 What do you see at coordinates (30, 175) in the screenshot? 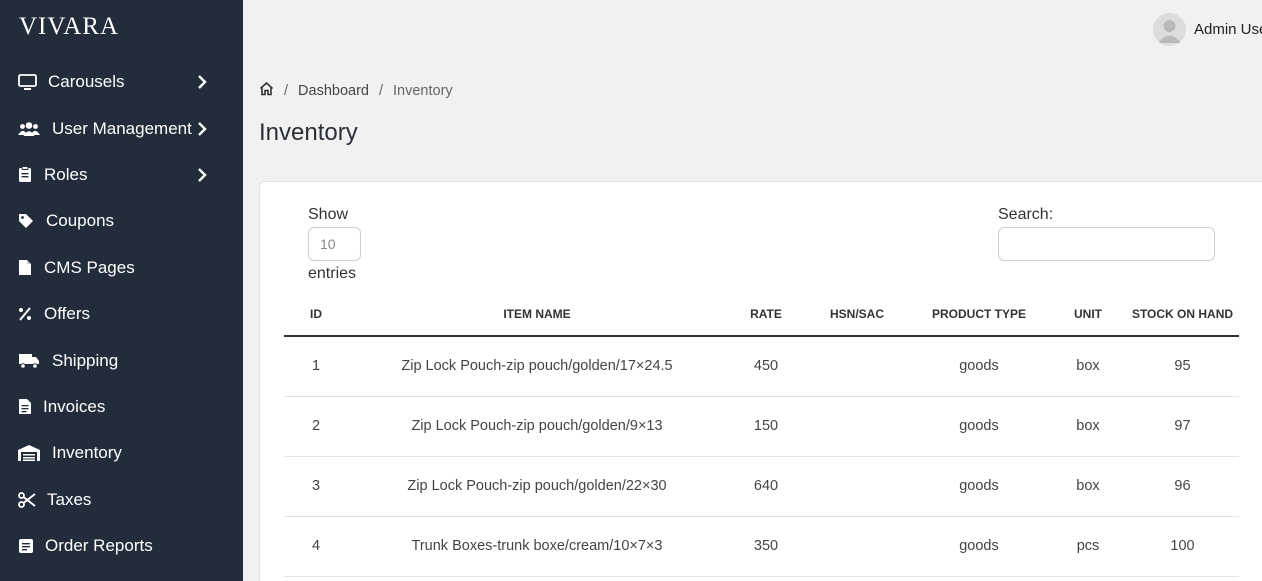
I see `clipboard-icon` at bounding box center [30, 175].